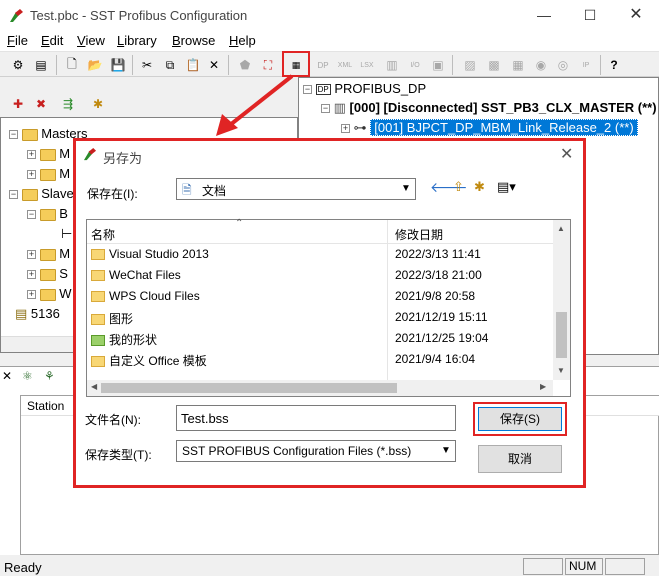 Image resolution: width=659 pixels, height=576 pixels. I want to click on app-icon, so click(16, 15).